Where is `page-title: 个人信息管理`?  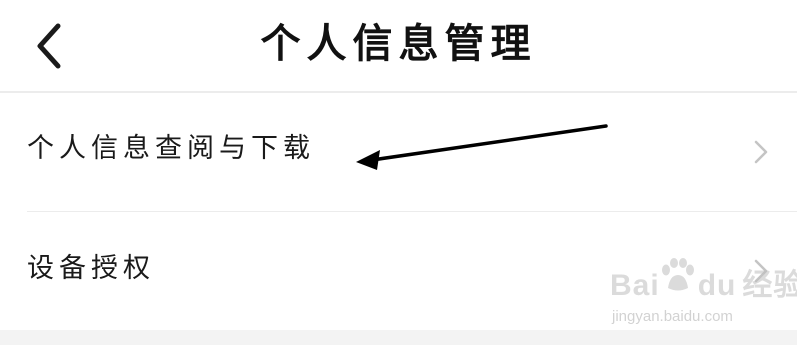 page-title: 个人信息管理 is located at coordinates (398, 44).